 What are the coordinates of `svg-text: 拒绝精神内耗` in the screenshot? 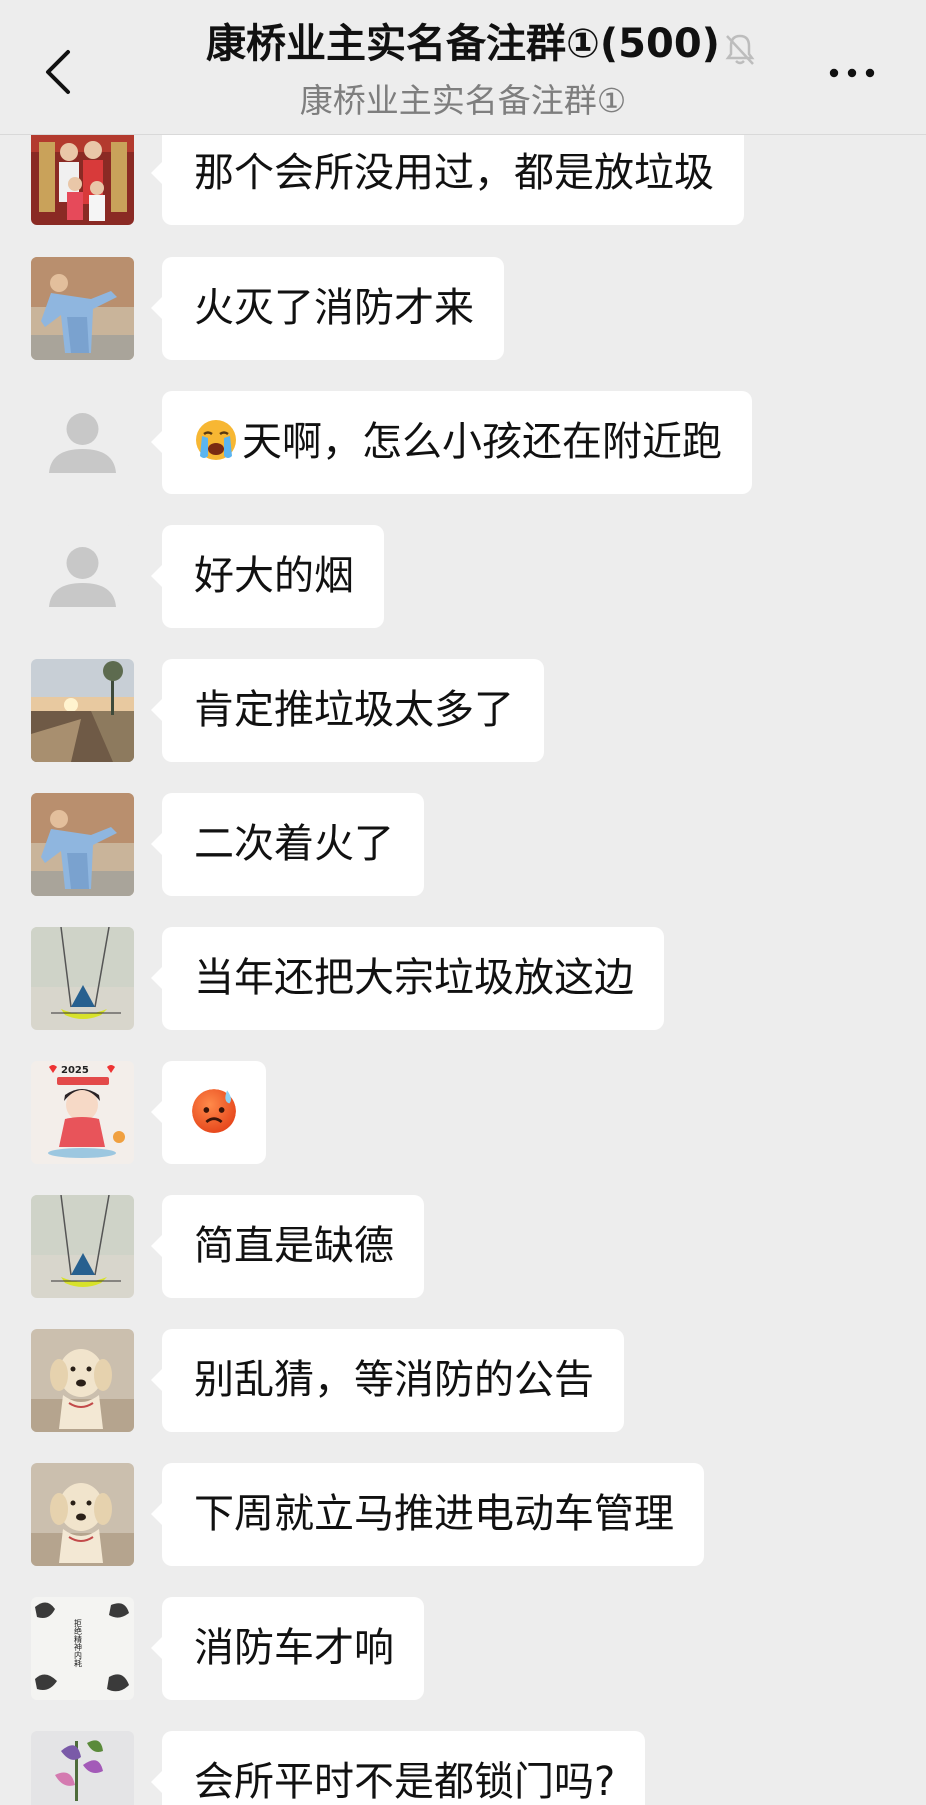 It's located at (78, 1643).